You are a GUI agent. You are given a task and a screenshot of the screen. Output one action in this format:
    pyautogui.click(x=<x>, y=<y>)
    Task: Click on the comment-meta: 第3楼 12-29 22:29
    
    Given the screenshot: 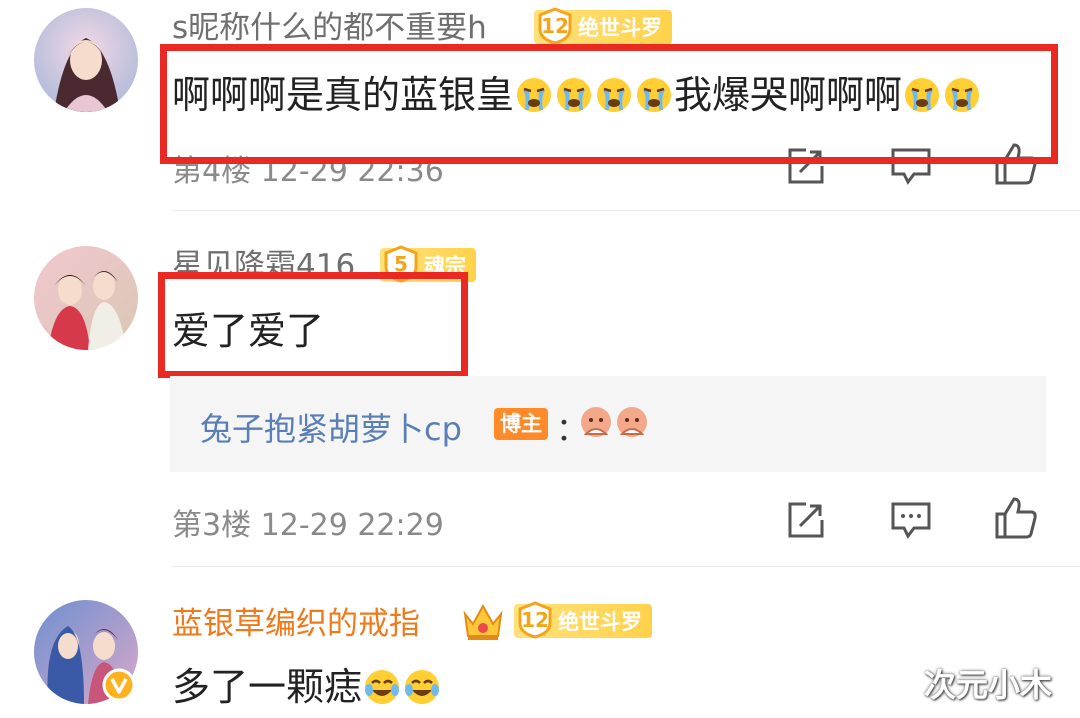 What is the action you would take?
    pyautogui.click(x=308, y=522)
    